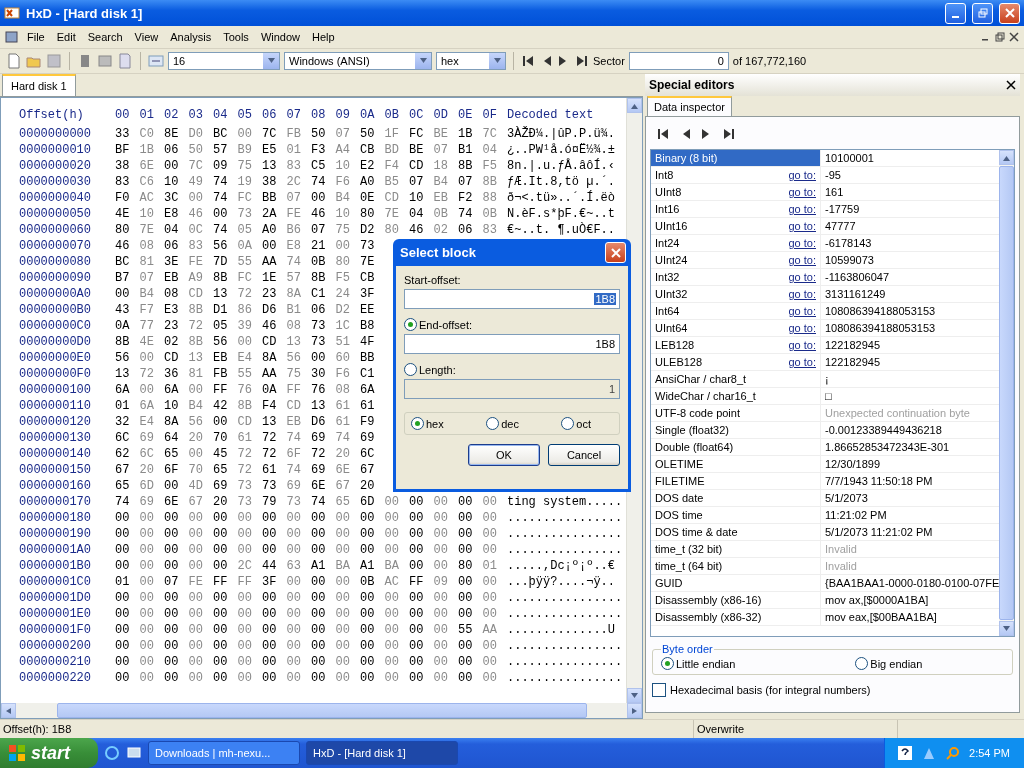 The height and width of the screenshot is (768, 1024). I want to click on byte-value: 45, so click(225, 454).